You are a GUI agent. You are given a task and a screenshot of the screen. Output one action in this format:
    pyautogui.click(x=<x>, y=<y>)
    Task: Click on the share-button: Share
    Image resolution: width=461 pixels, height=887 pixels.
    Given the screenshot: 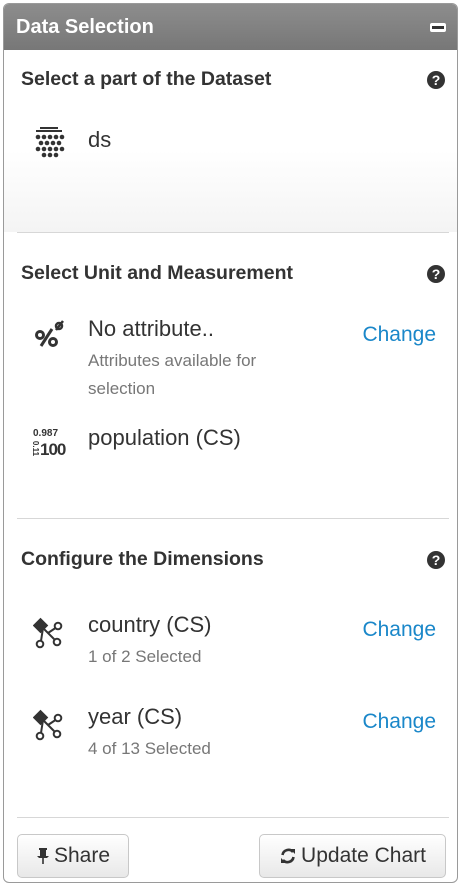 What is the action you would take?
    pyautogui.click(x=73, y=856)
    